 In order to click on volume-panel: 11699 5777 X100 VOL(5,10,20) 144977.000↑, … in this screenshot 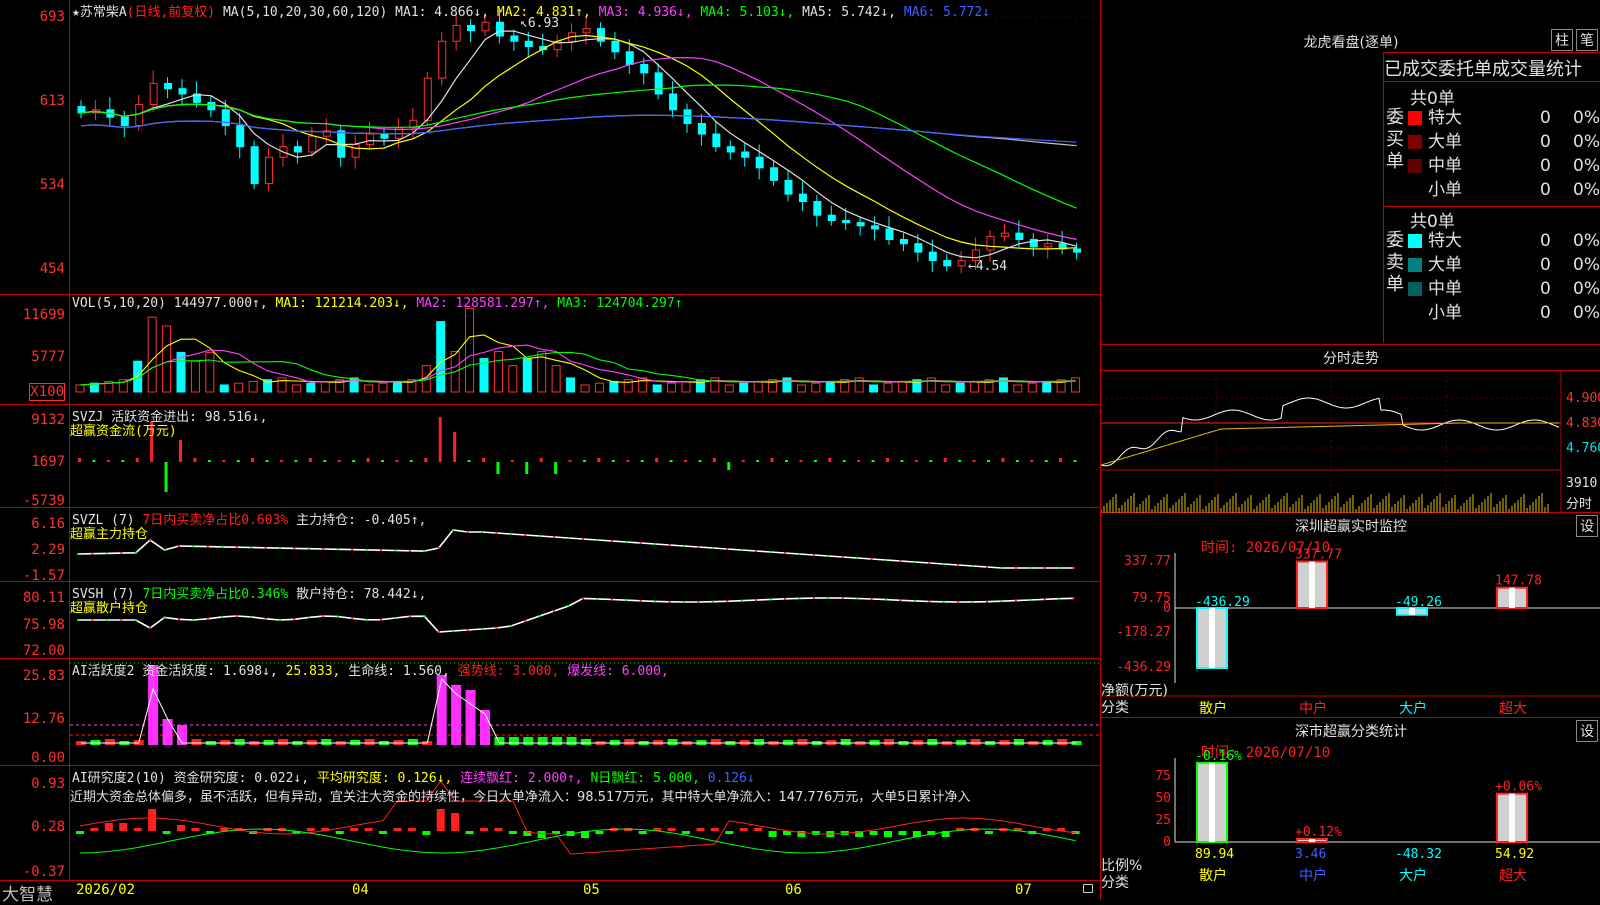, I will do `click(550, 350)`.